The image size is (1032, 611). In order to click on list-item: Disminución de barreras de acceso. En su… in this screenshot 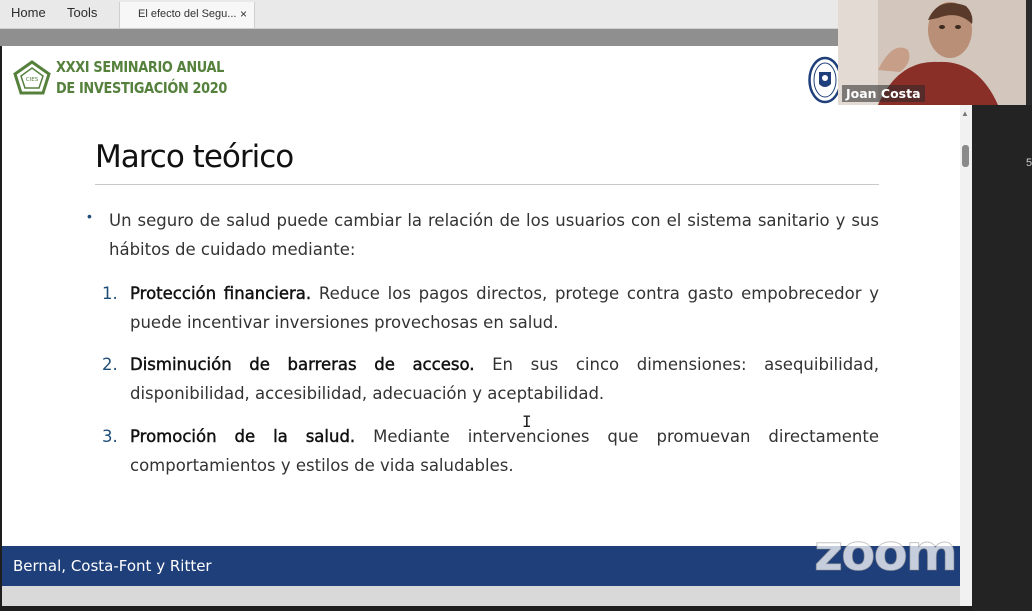, I will do `click(504, 379)`.